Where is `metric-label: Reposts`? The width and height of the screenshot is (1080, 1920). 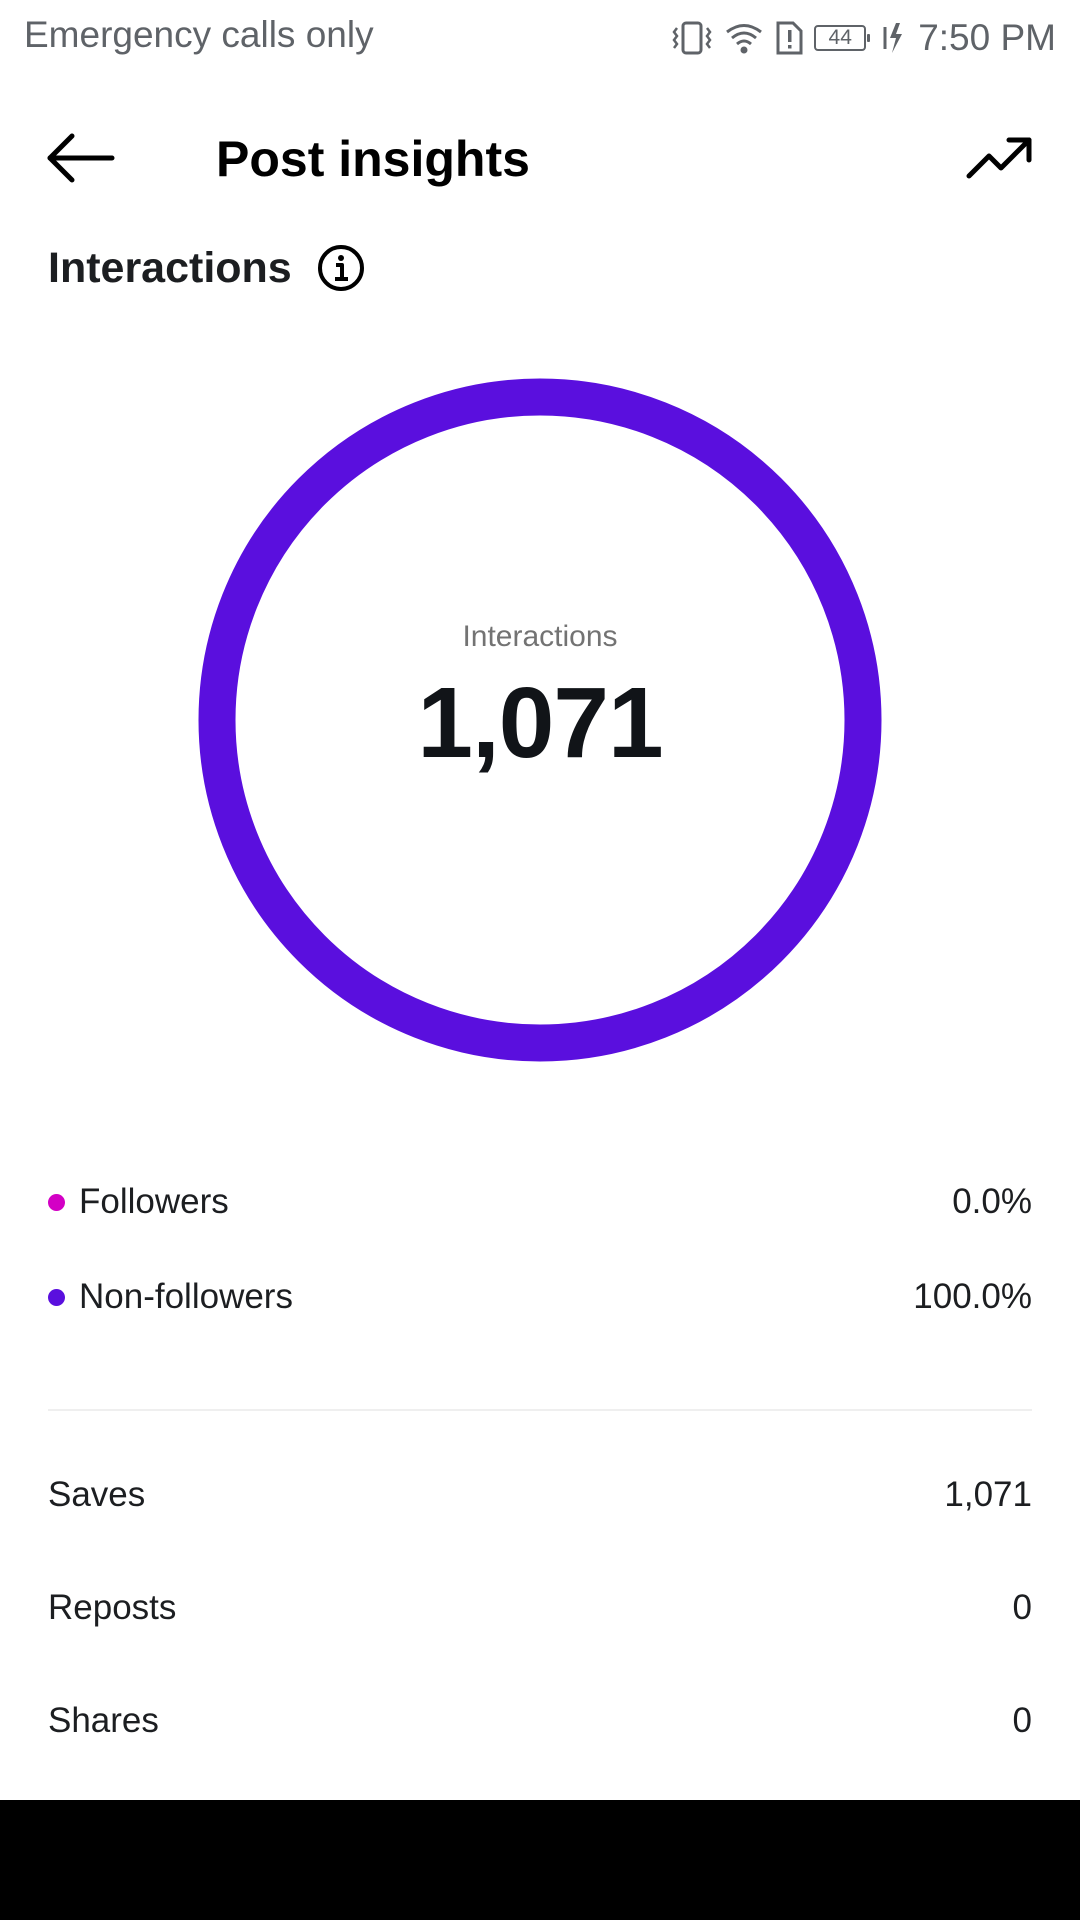 metric-label: Reposts is located at coordinates (112, 1607).